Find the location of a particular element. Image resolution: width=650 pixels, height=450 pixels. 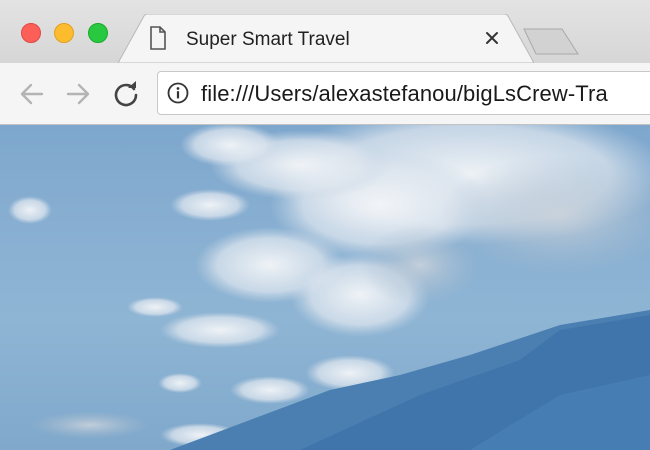

info-icon is located at coordinates (178, 93).